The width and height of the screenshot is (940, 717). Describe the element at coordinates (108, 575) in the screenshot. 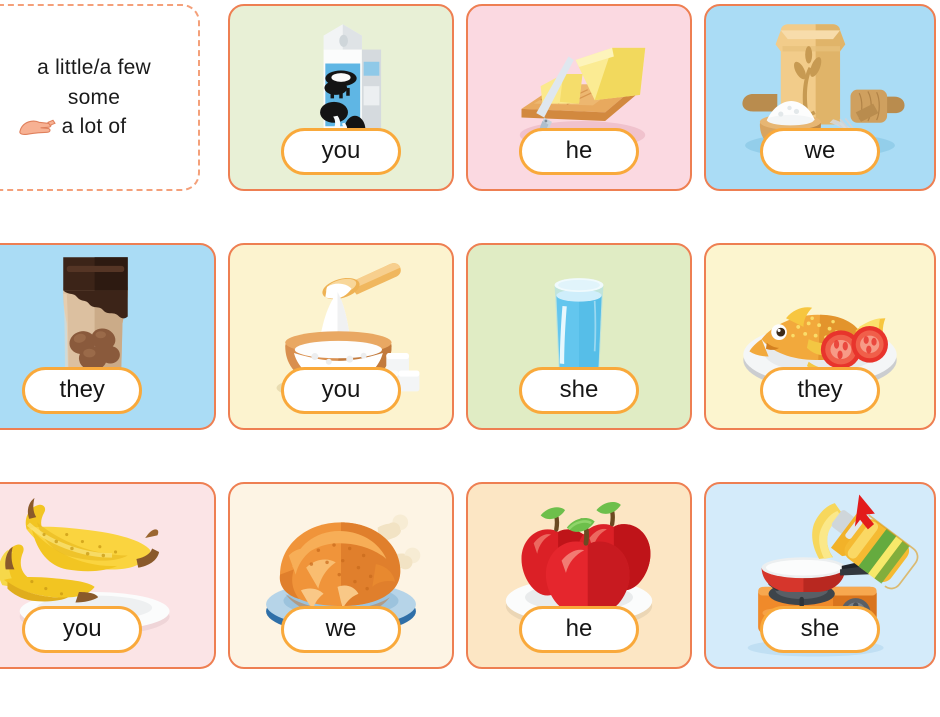

I see `picture-card-bananas: you` at that location.